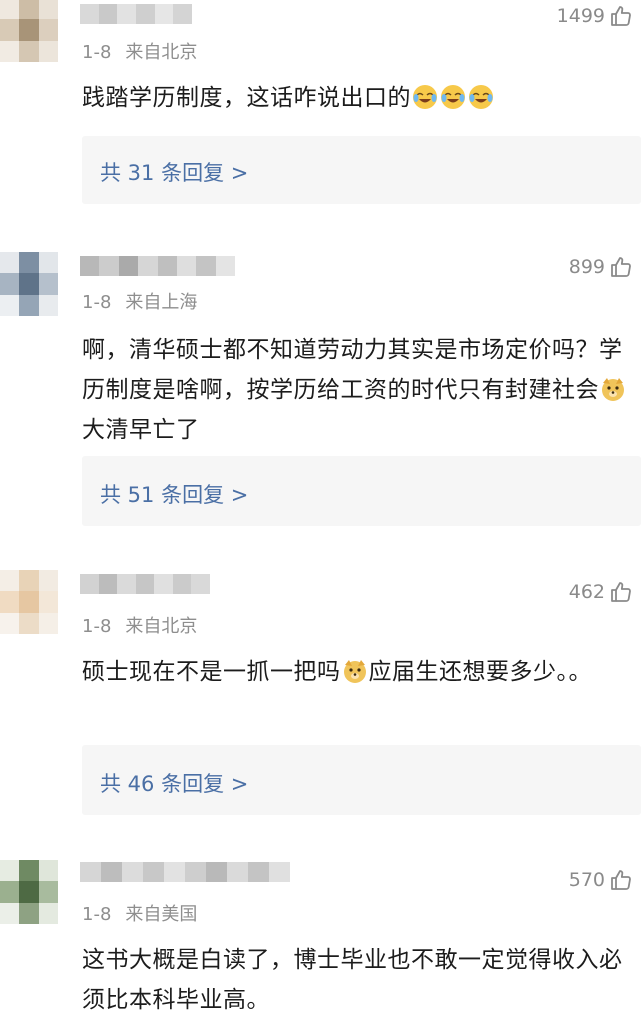  I want to click on replies-box: 共 46 条回复 >, so click(361, 780).